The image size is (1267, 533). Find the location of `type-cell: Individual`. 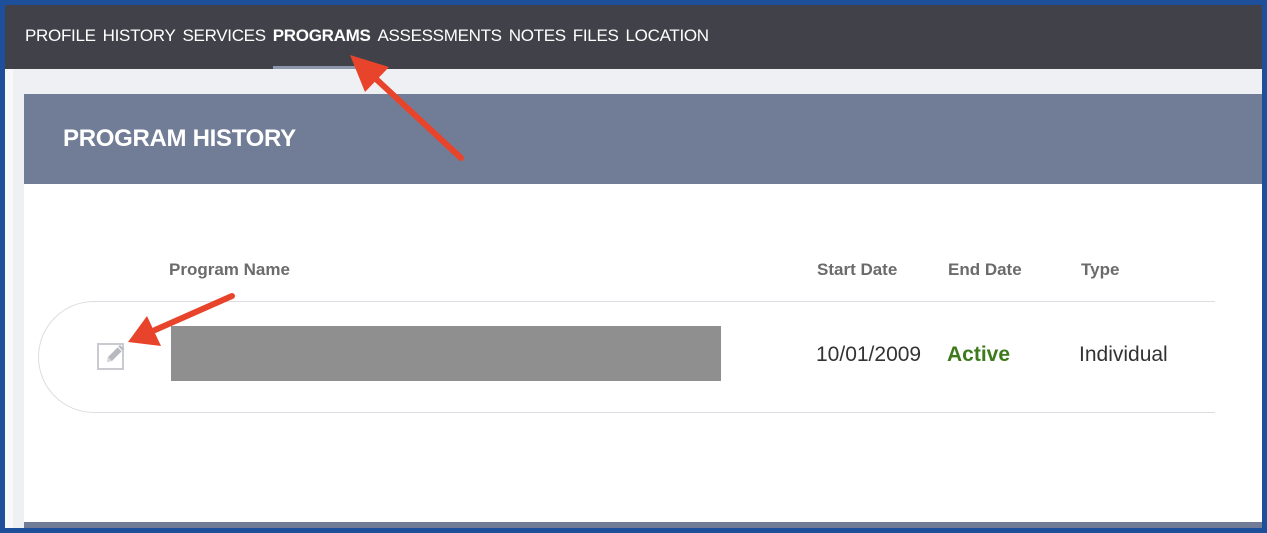

type-cell: Individual is located at coordinates (1123, 354).